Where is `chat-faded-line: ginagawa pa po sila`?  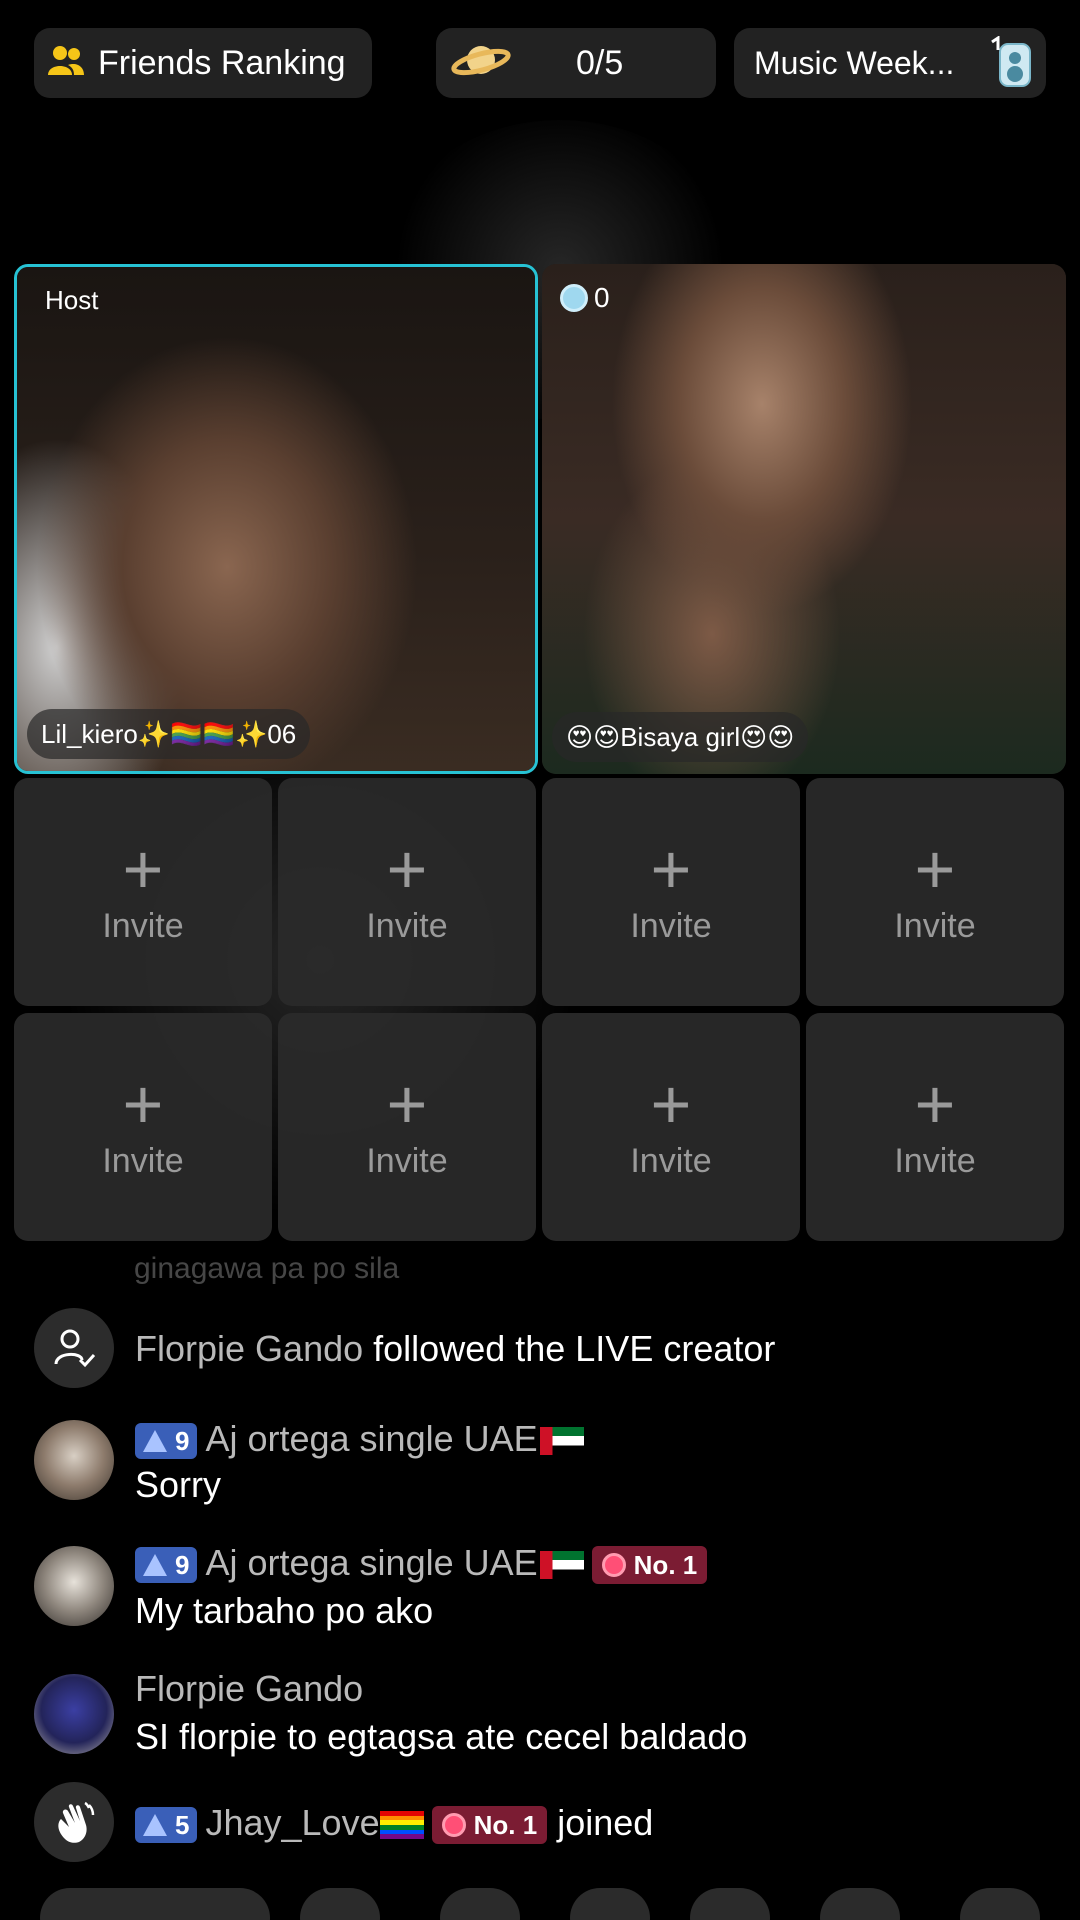 chat-faded-line: ginagawa pa po sila is located at coordinates (267, 1268).